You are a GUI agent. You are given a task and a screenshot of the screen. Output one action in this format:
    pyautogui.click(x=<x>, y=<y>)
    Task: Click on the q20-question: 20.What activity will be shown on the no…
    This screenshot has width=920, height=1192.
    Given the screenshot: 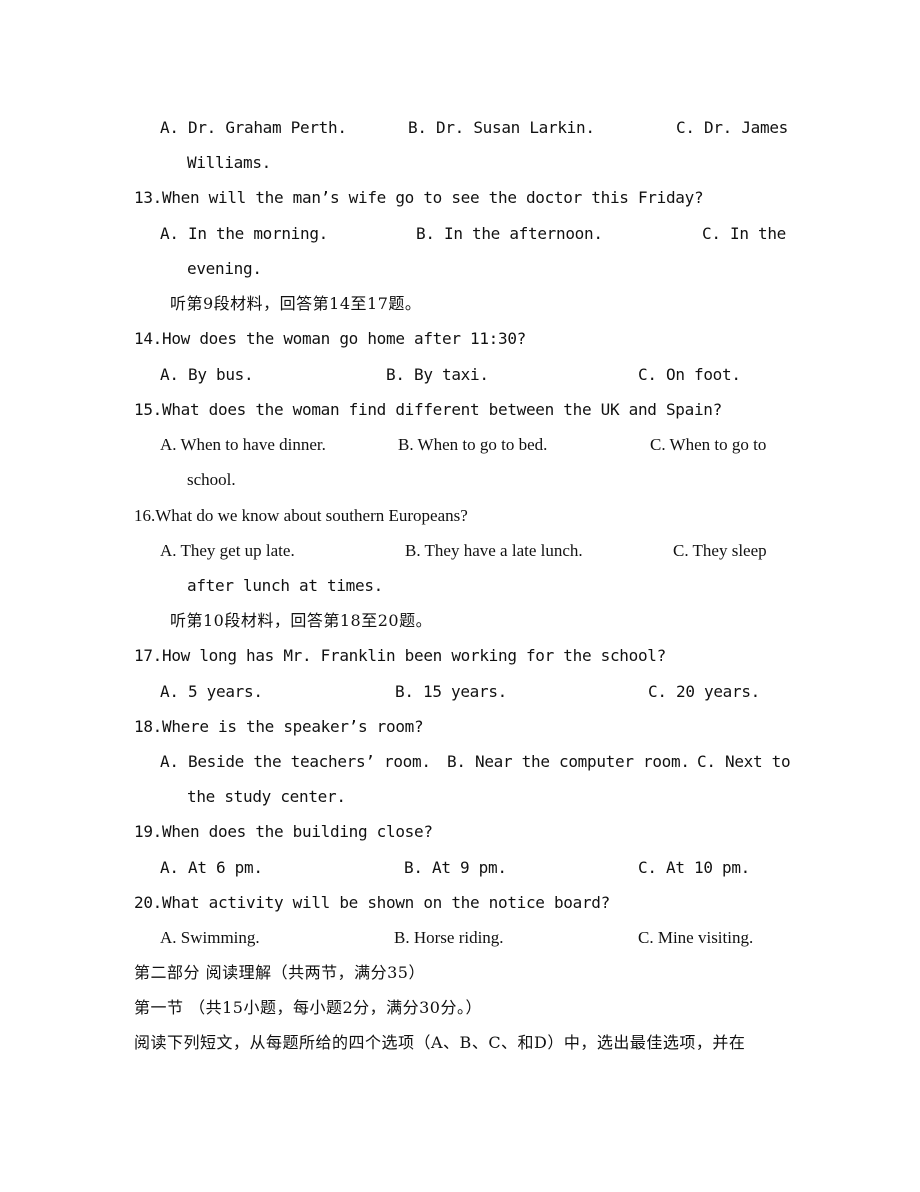 What is the action you would take?
    pyautogui.click(x=372, y=902)
    